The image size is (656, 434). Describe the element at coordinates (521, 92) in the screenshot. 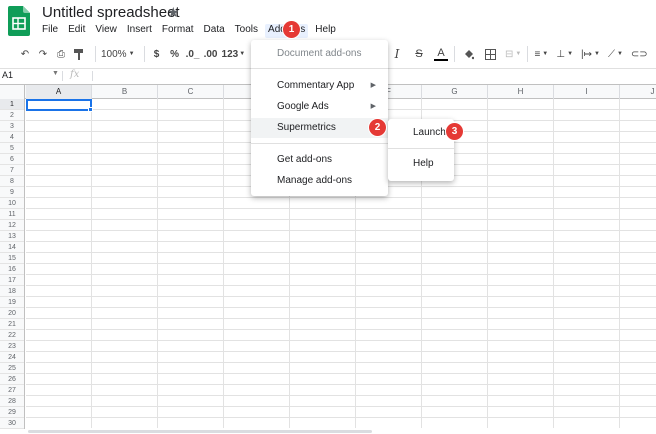

I see `column-header: H` at that location.